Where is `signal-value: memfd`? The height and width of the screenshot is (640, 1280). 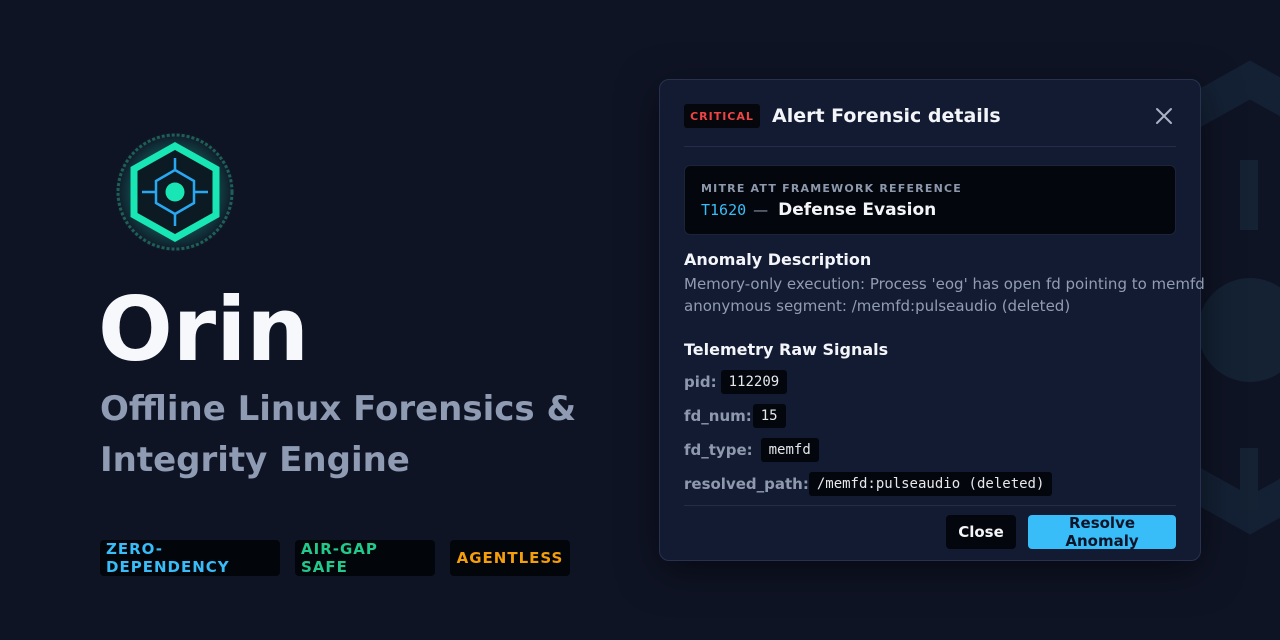
signal-value: memfd is located at coordinates (789, 450).